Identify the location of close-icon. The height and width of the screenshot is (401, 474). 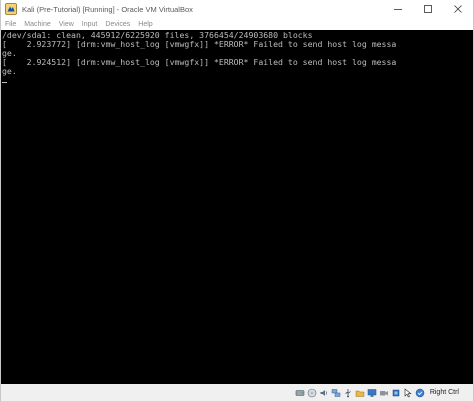
(458, 9).